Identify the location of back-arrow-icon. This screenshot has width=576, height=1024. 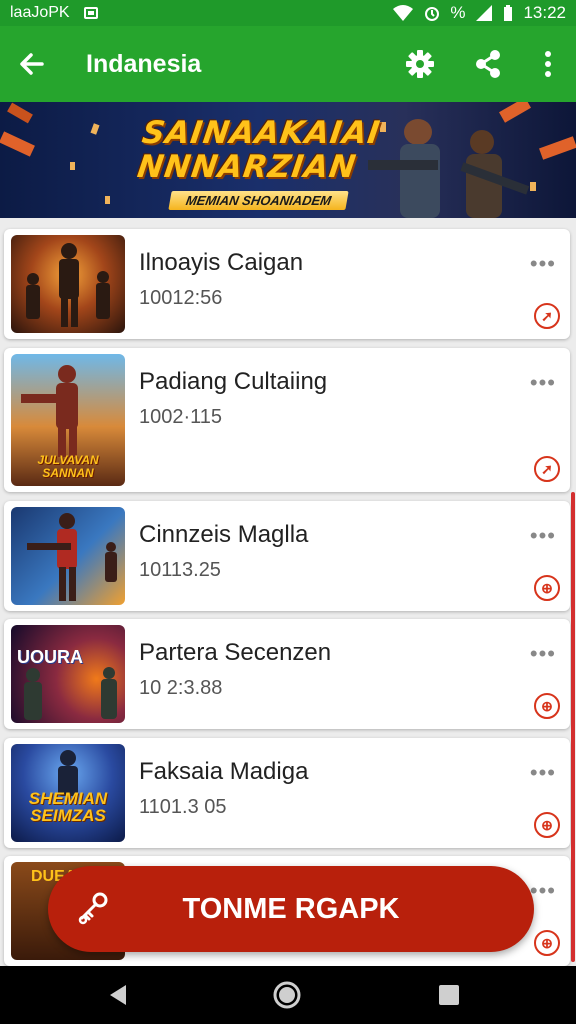
(32, 64).